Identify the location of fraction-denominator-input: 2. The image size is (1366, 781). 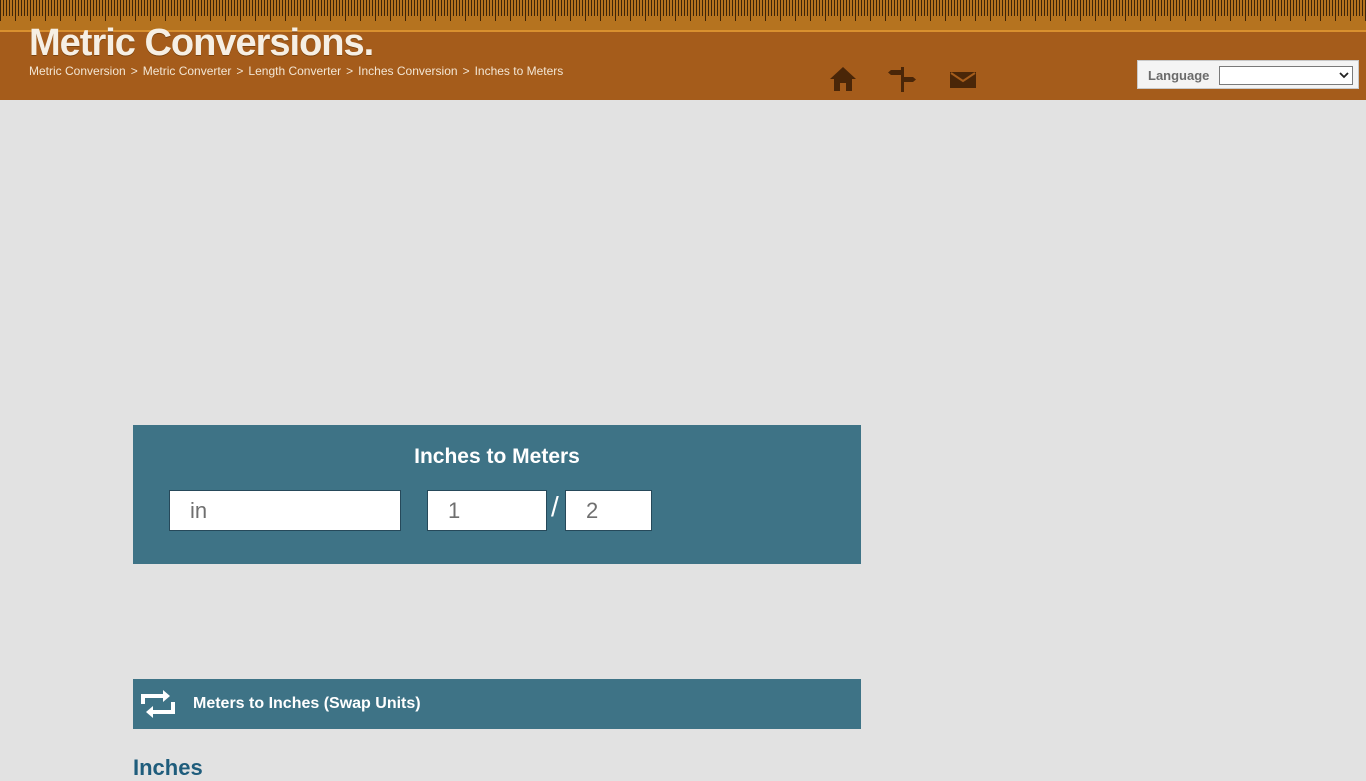
(608, 510).